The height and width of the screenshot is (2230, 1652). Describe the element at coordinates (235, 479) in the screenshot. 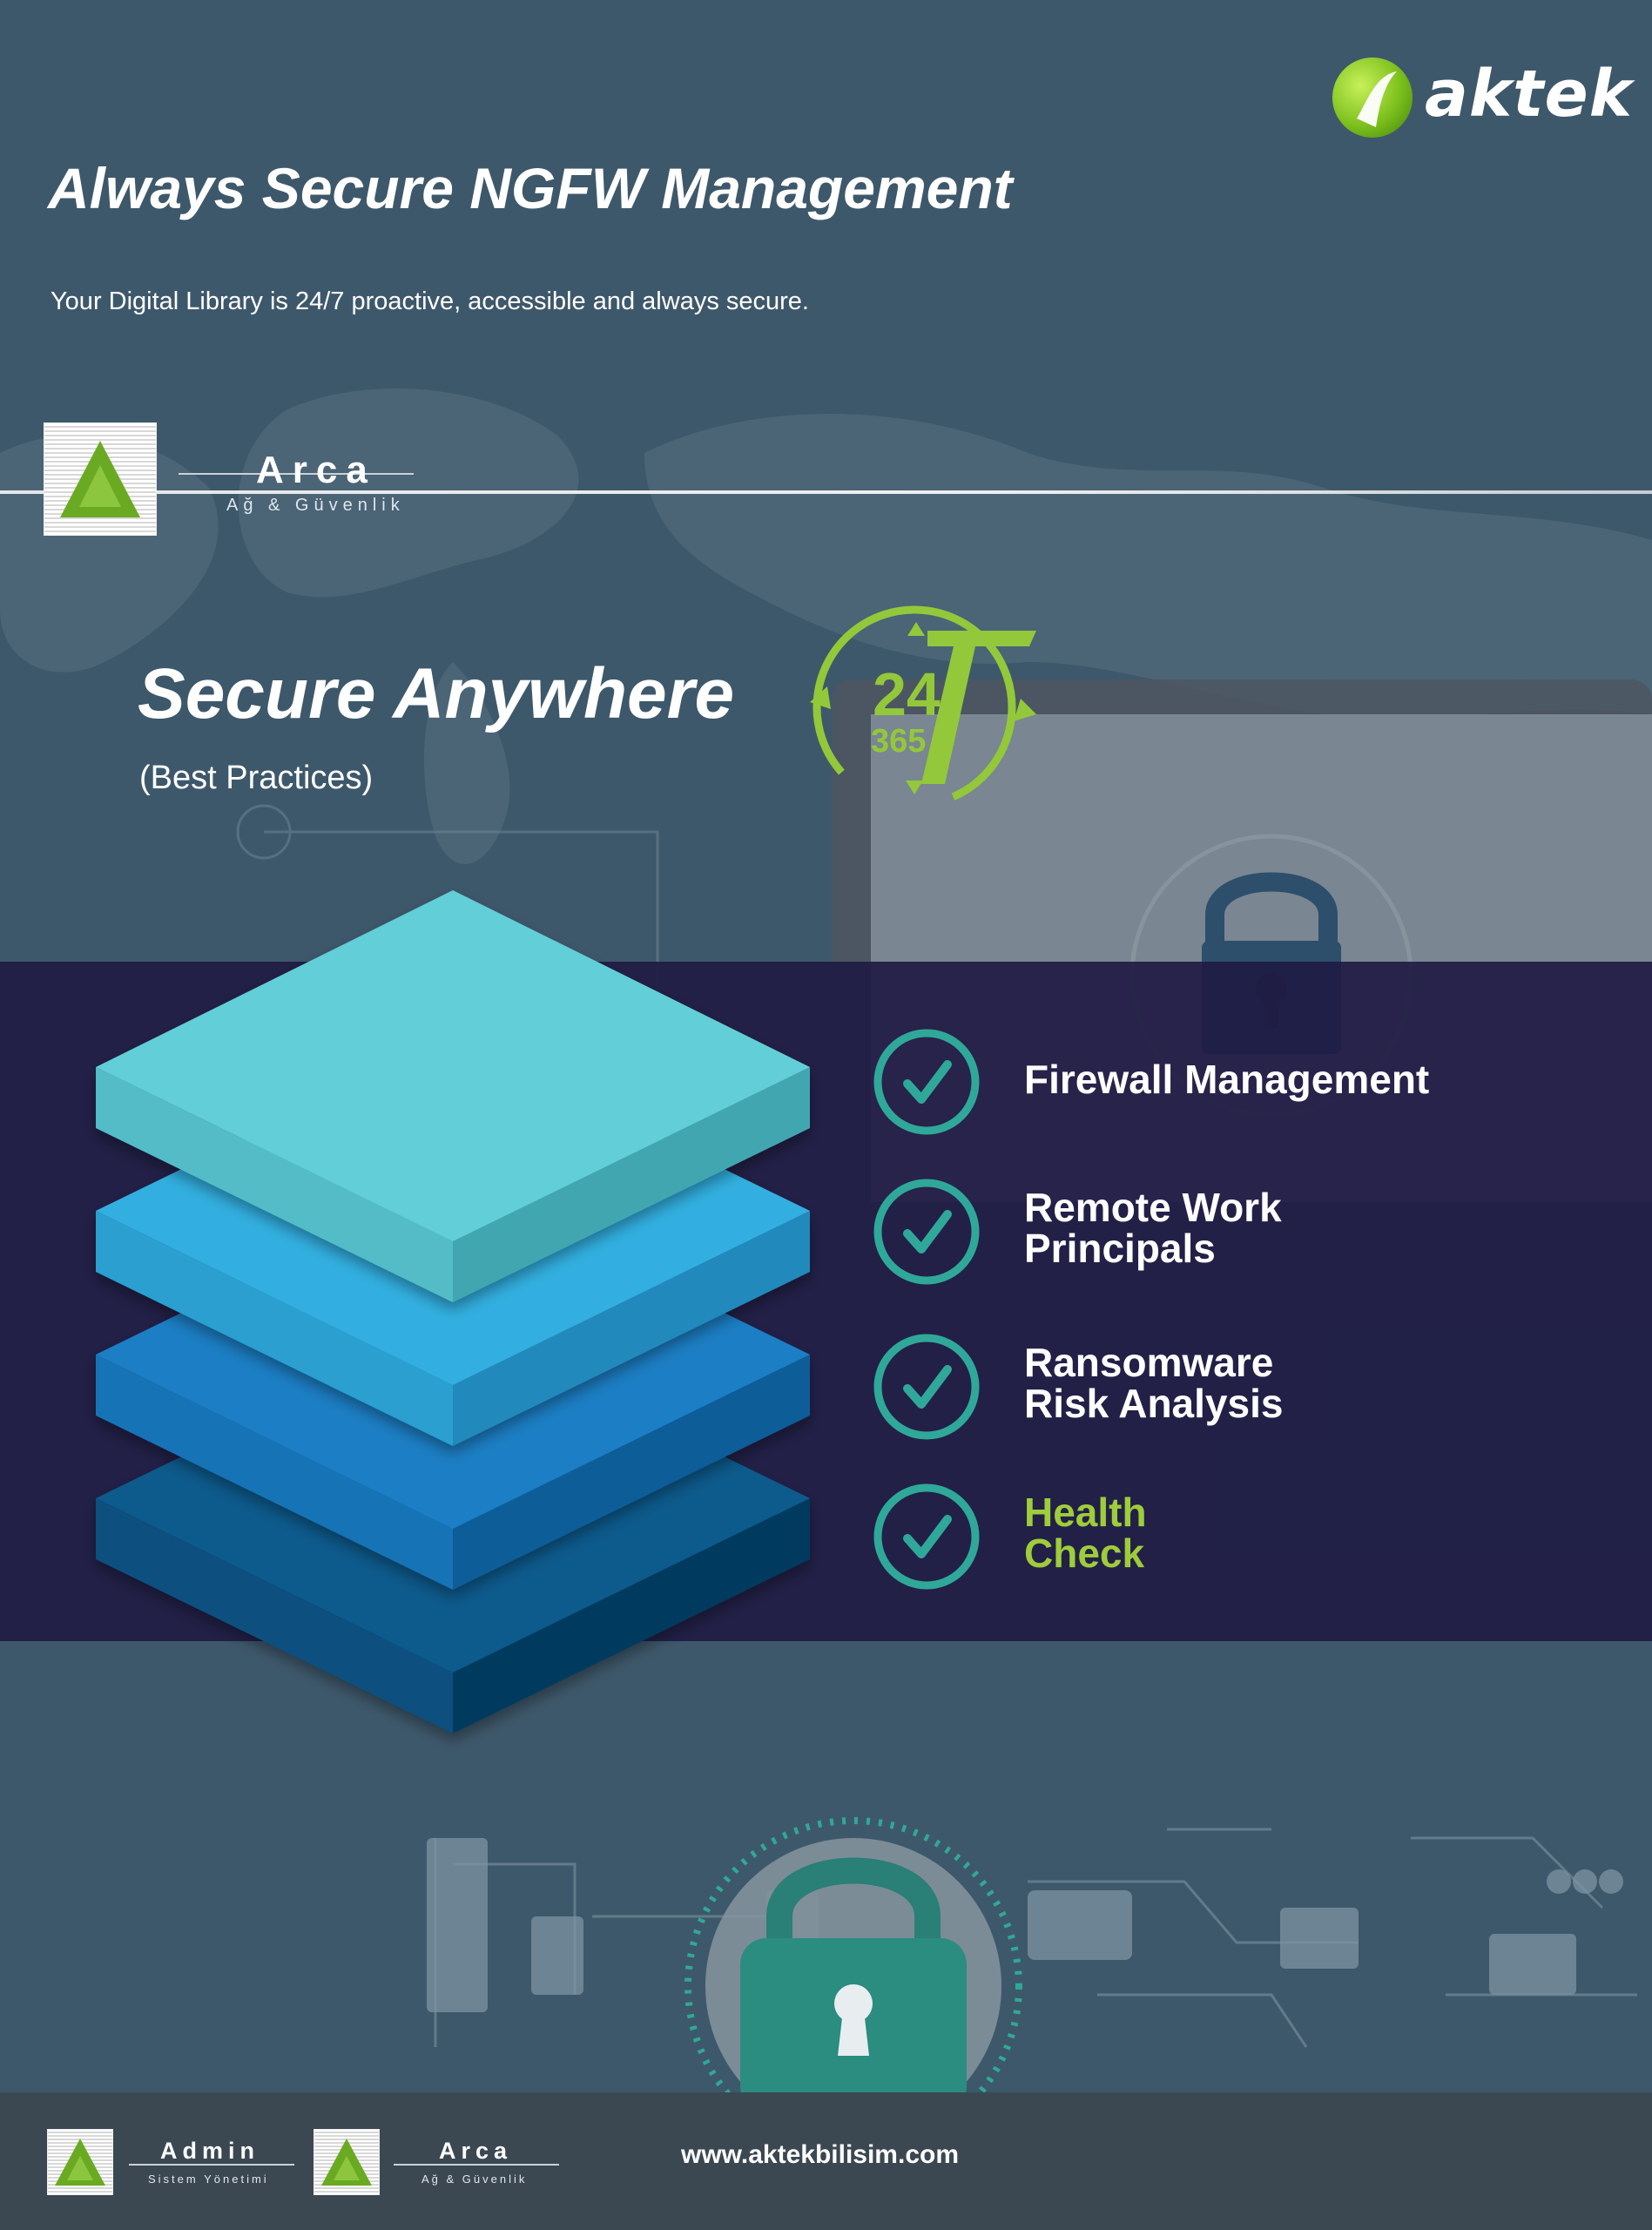

I see `arca-logo: Arca Ağ & Güvenlik` at that location.